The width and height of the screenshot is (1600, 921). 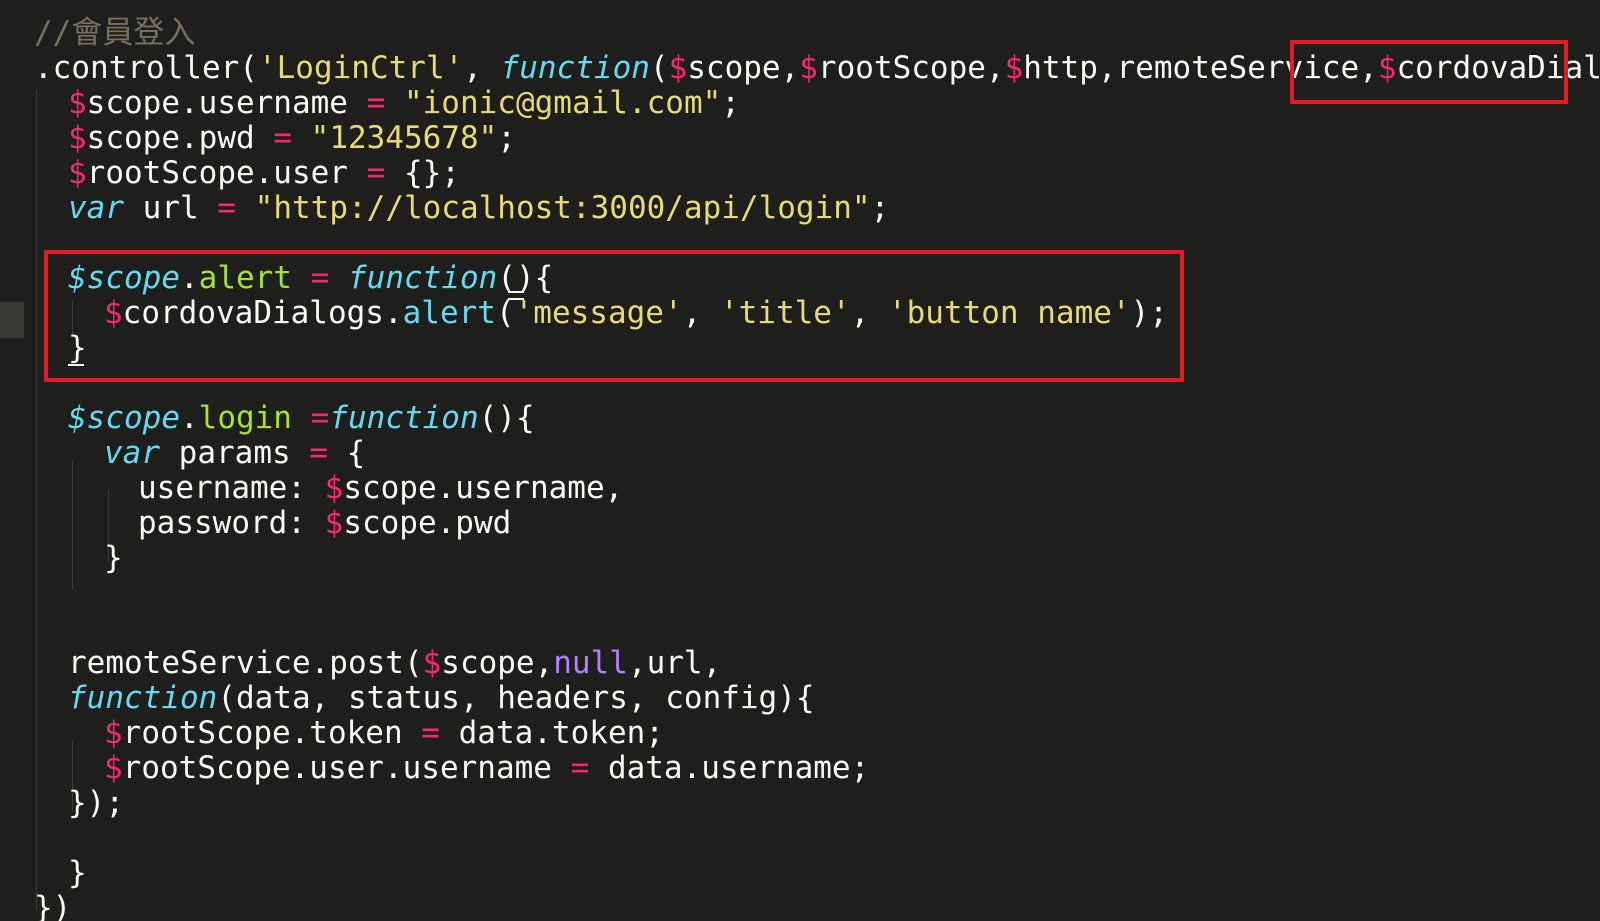 I want to click on code-token: rootScope,, so click(x=911, y=68).